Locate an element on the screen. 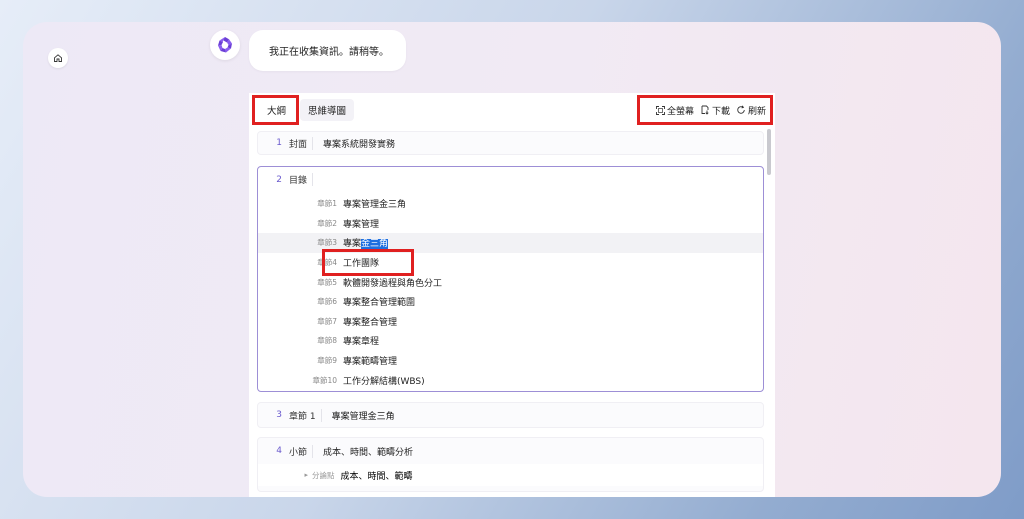  chapter-label: 章節8 is located at coordinates (327, 341).